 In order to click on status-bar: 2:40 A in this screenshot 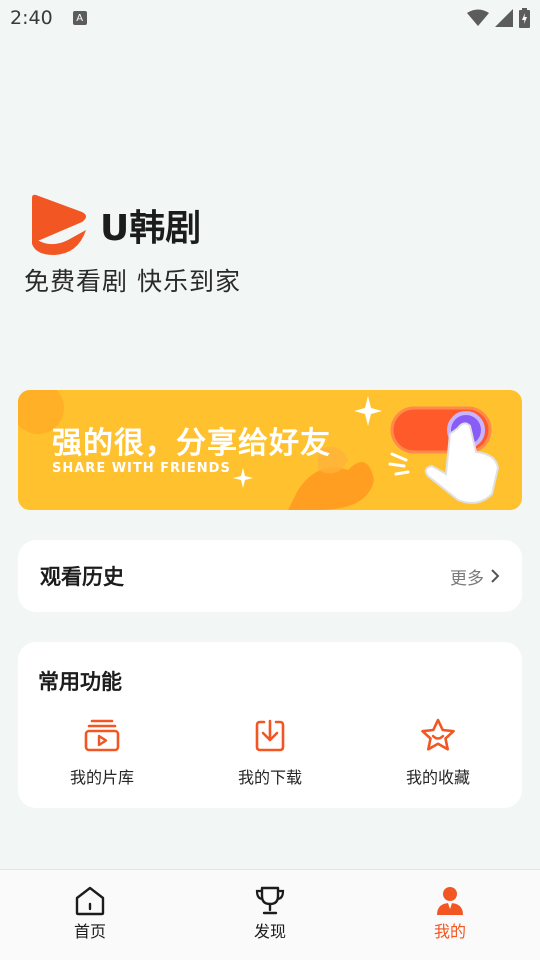, I will do `click(270, 18)`.